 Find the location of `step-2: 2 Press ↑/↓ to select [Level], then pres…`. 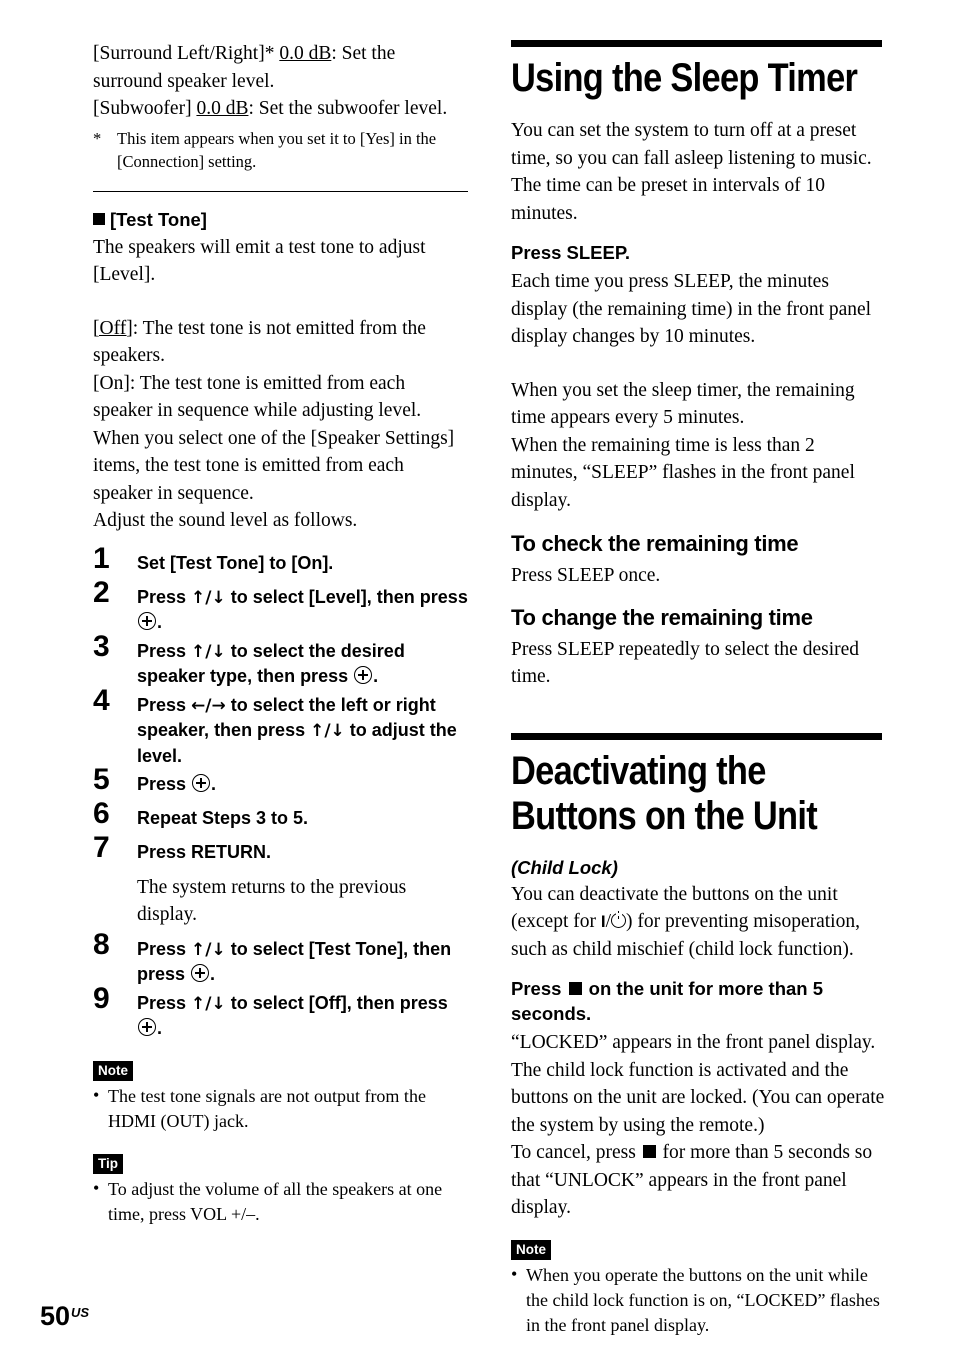

step-2: 2 Press ↑/↓ to select [Level], then pres… is located at coordinates (280, 606).